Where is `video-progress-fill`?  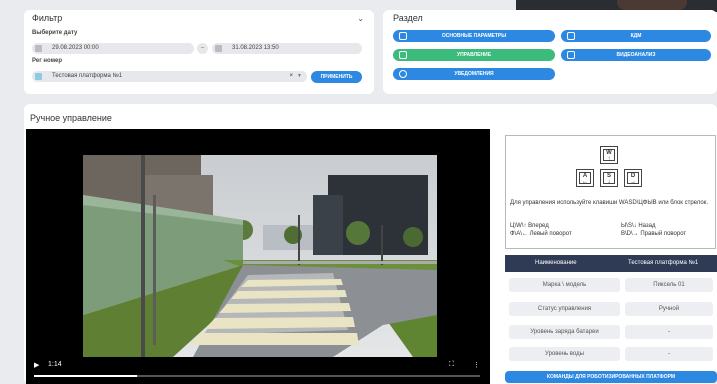
video-progress-fill is located at coordinates (85, 376).